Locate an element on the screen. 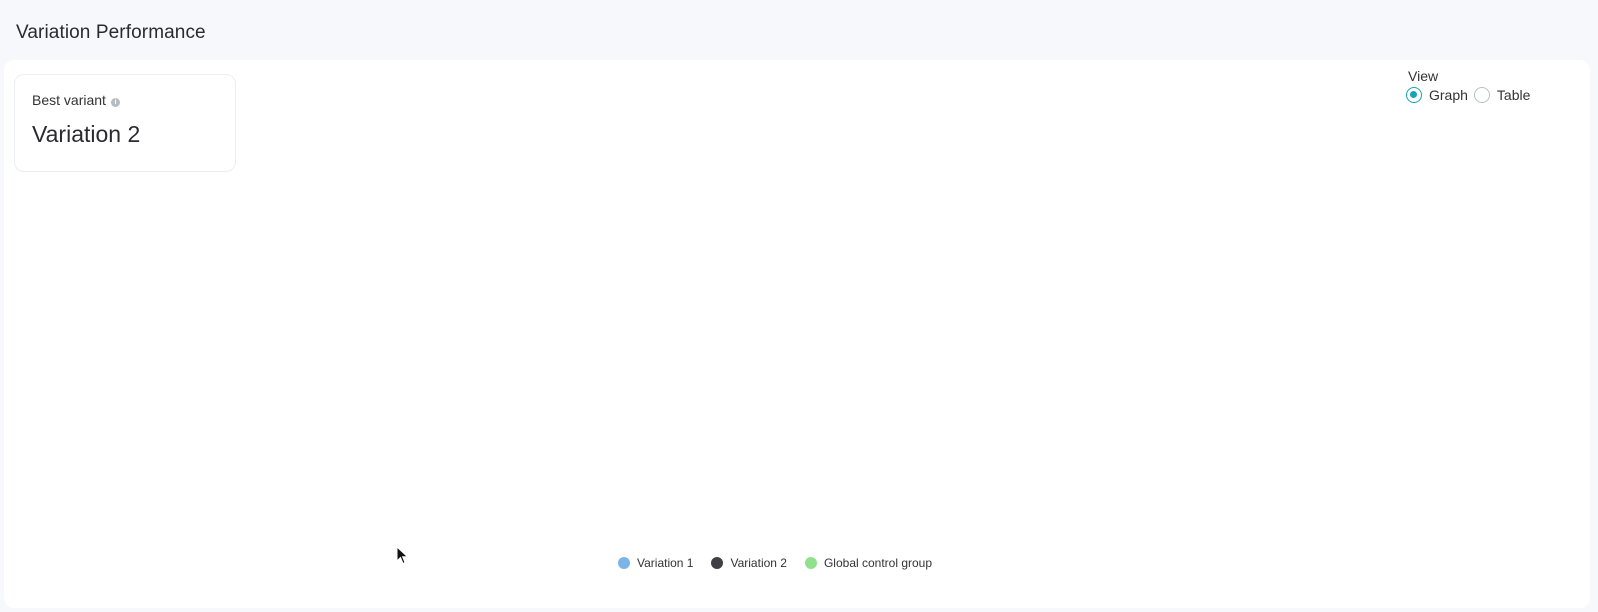 The width and height of the screenshot is (1598, 612). legend-item-variation-2: Variation 2 is located at coordinates (749, 563).